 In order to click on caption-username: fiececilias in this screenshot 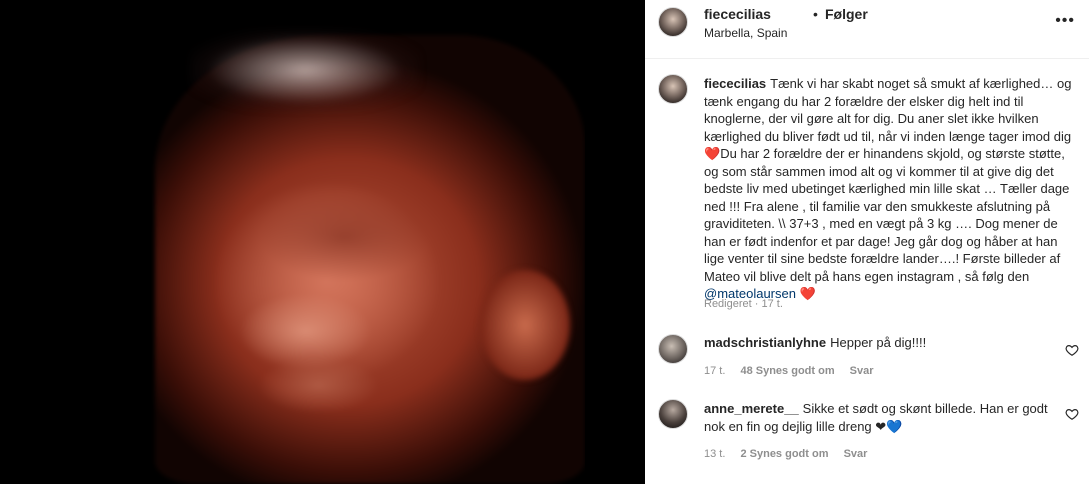, I will do `click(735, 83)`.